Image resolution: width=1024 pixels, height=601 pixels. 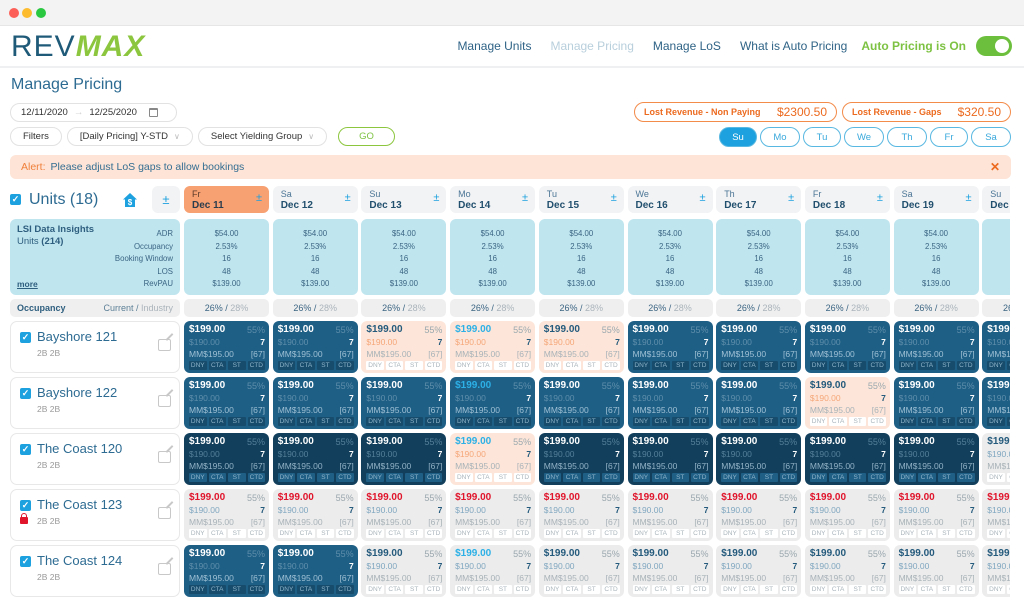 What do you see at coordinates (493, 199) in the screenshot?
I see `column-header-dec-14: Mo Dec 14 ±` at bounding box center [493, 199].